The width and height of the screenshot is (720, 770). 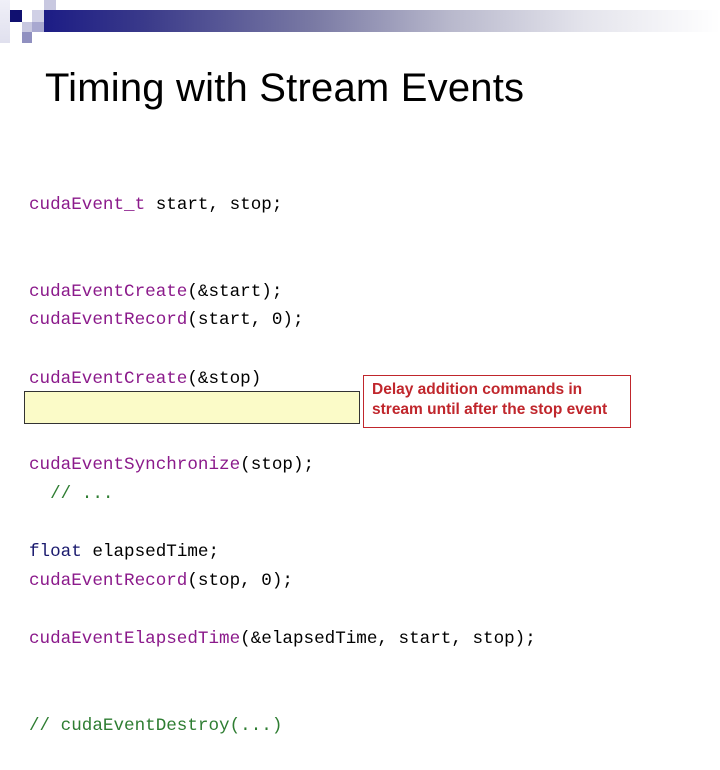 What do you see at coordinates (156, 726) in the screenshot?
I see `code-comment: // cudaEventDestroy(...)` at bounding box center [156, 726].